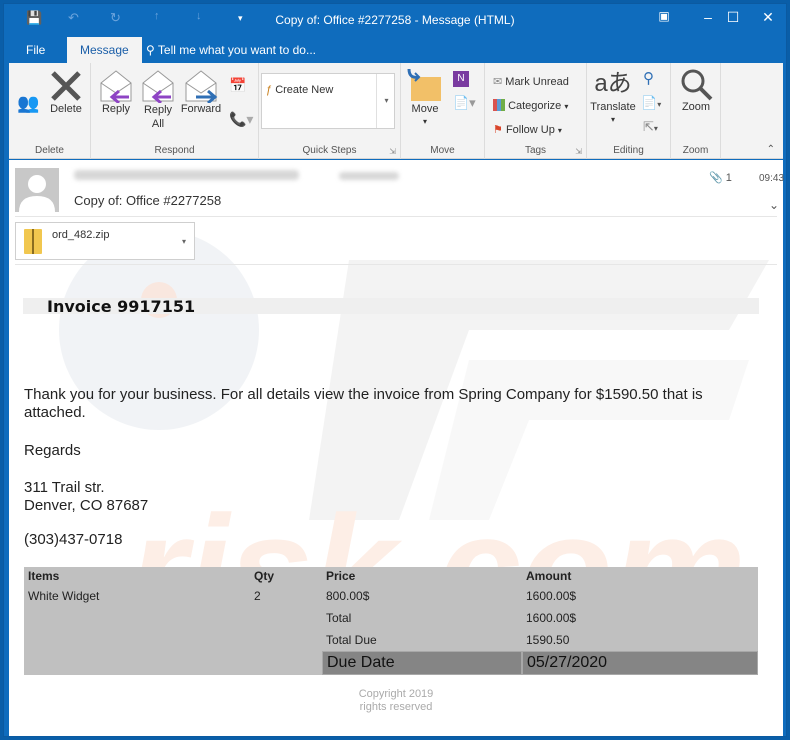 This screenshot has height=740, width=790. Describe the element at coordinates (774, 205) in the screenshot. I see `expand-header-icon: ⌄` at that location.